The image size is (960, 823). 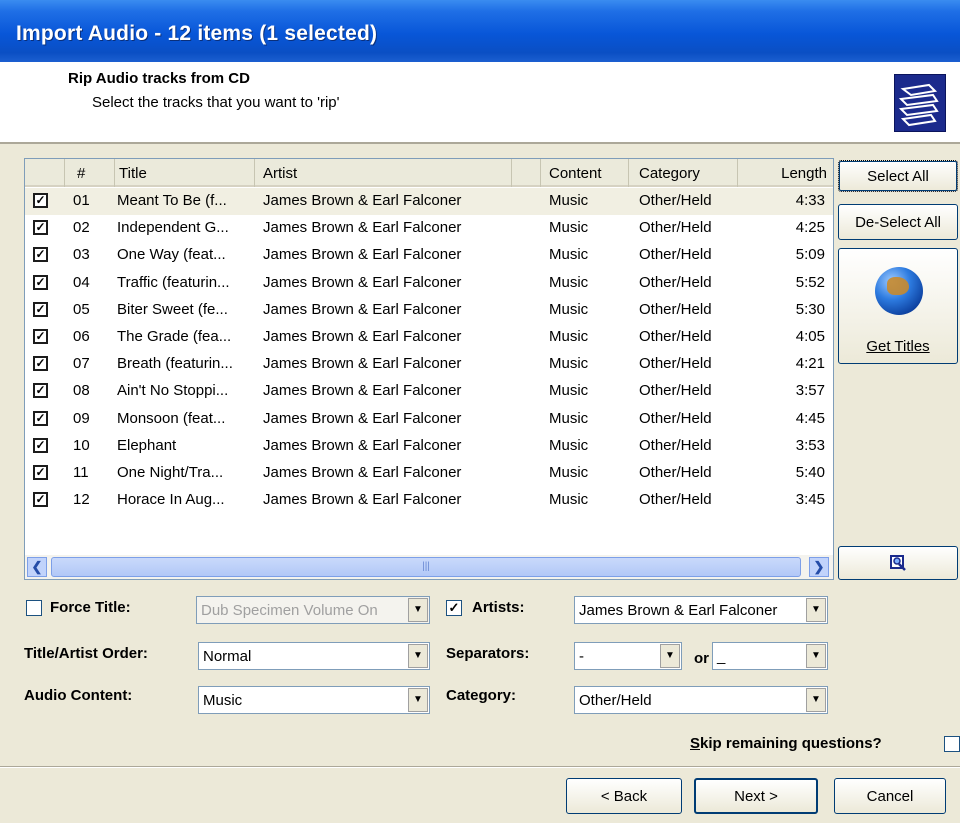 What do you see at coordinates (810, 255) in the screenshot?
I see `row-length: 5:09` at bounding box center [810, 255].